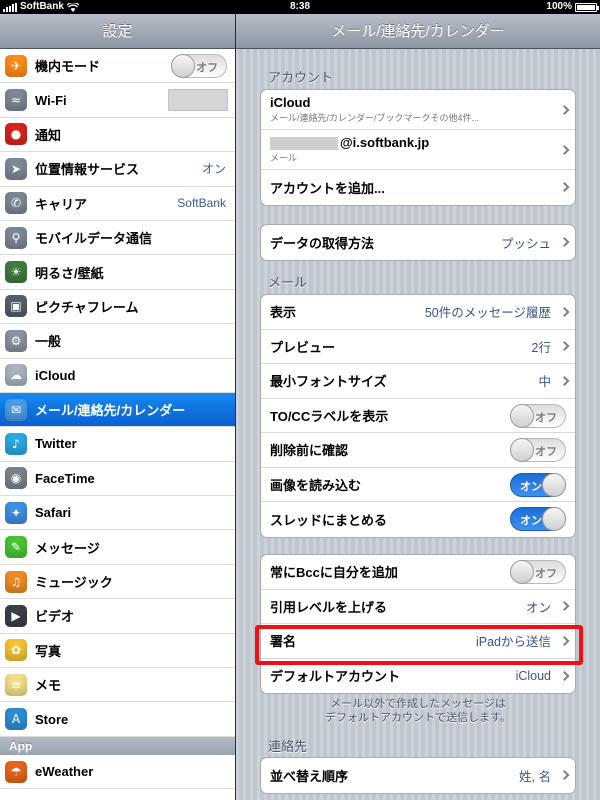  Describe the element at coordinates (16, 478) in the screenshot. I see `facetime-icon: ◉` at that location.